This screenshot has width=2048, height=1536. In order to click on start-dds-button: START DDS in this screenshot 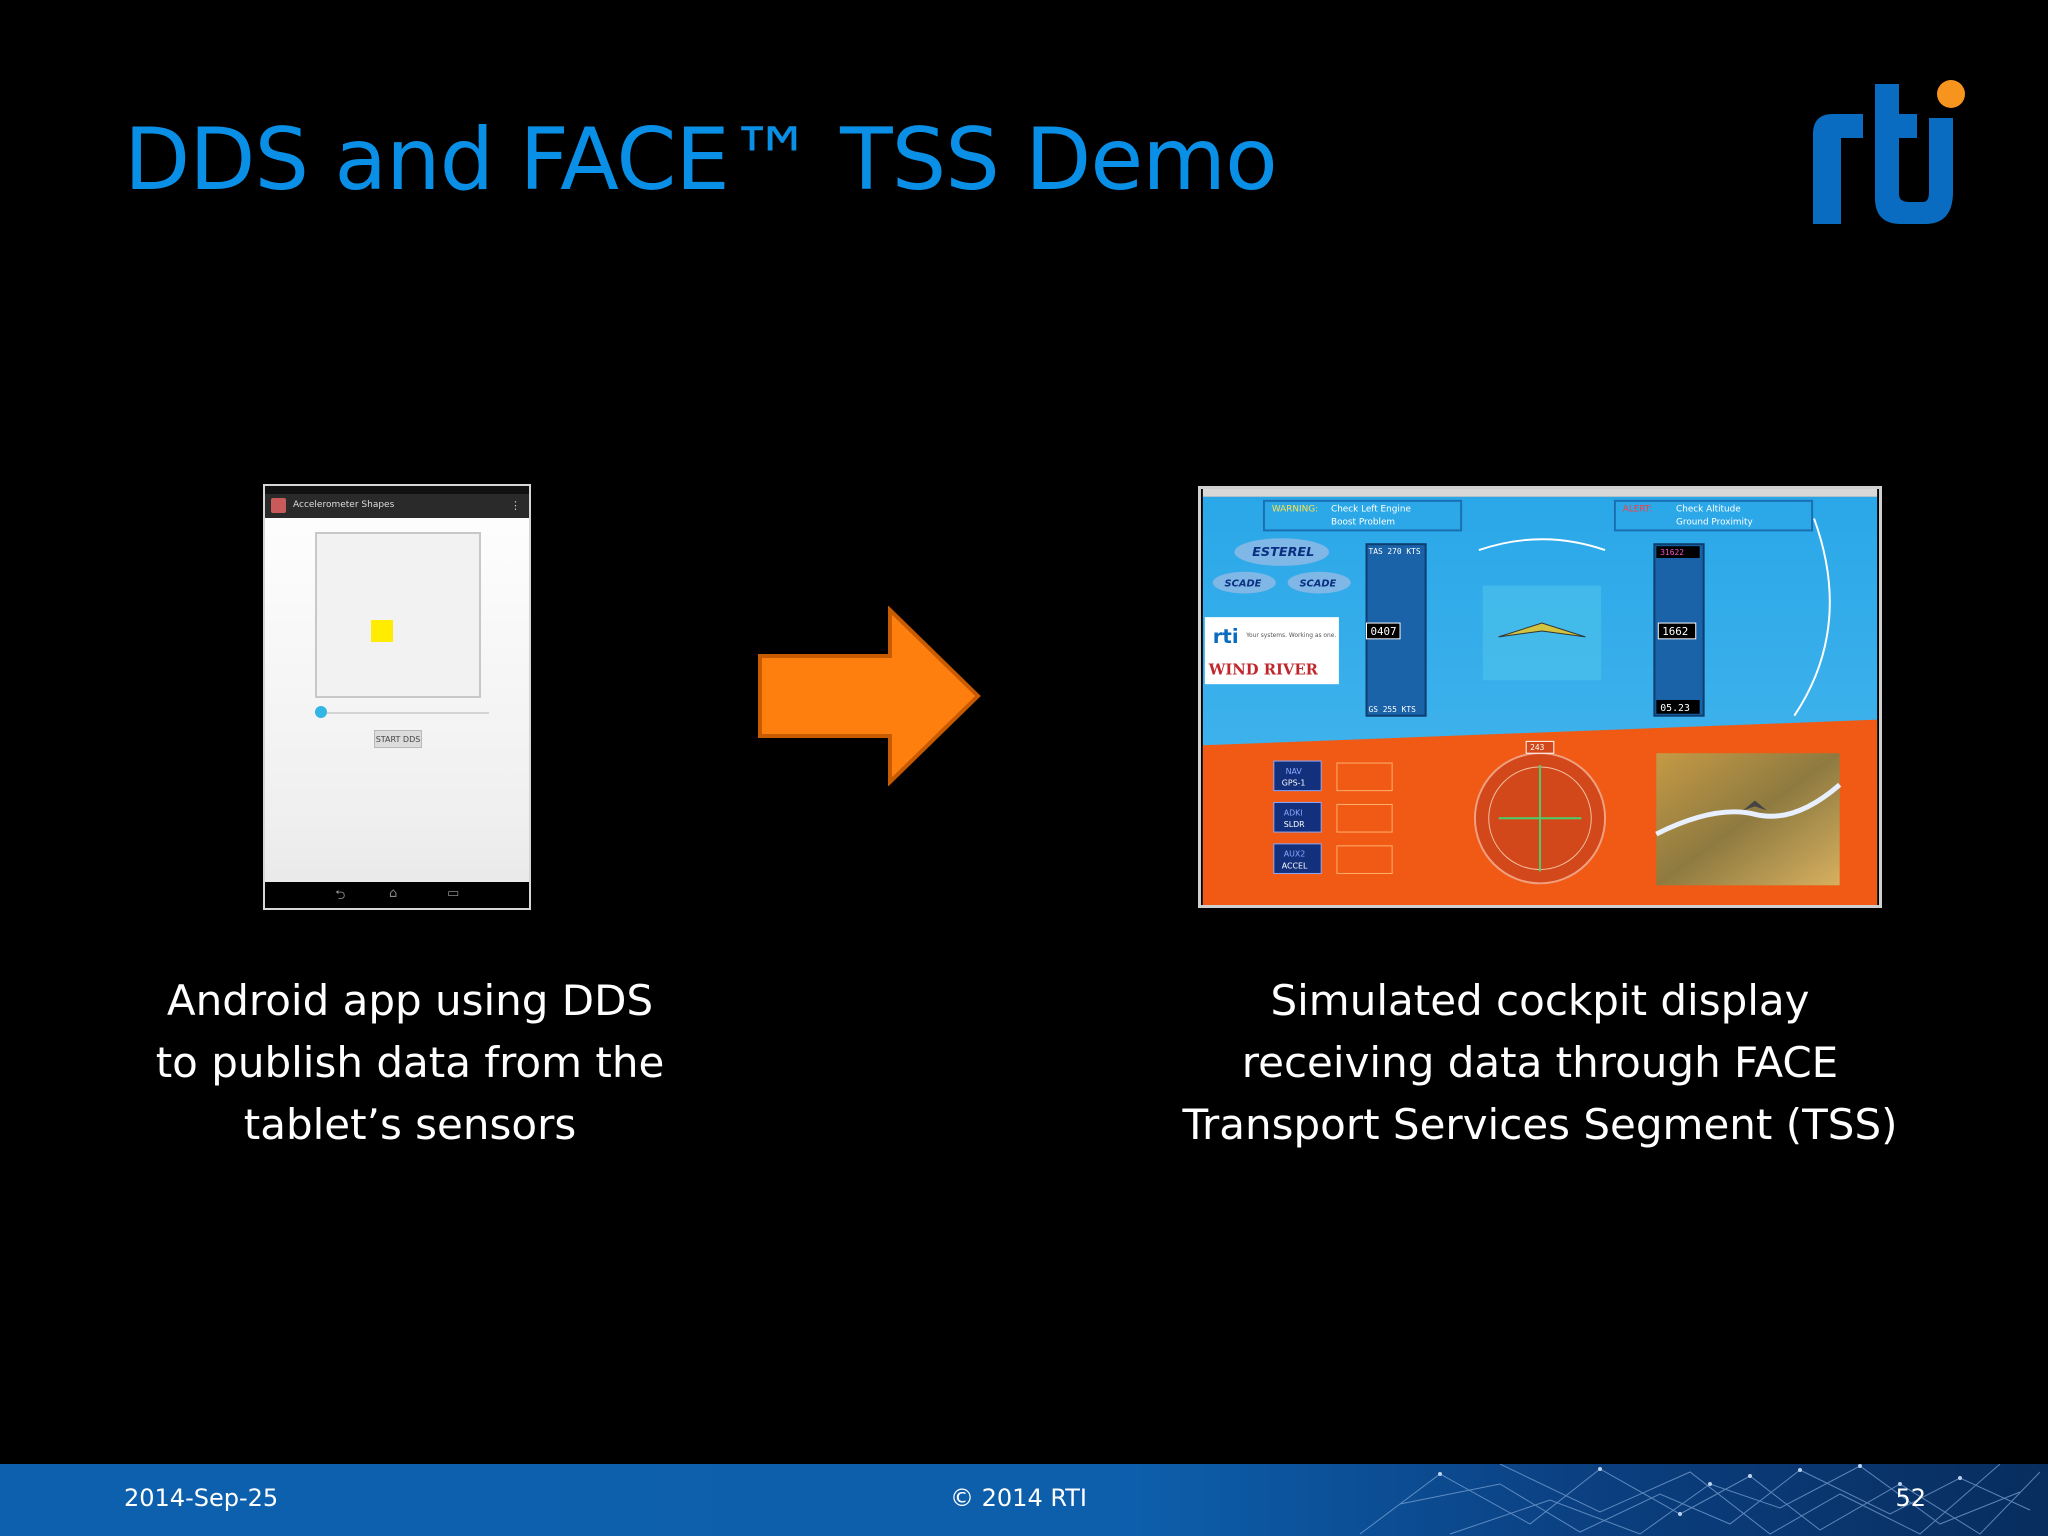, I will do `click(398, 739)`.